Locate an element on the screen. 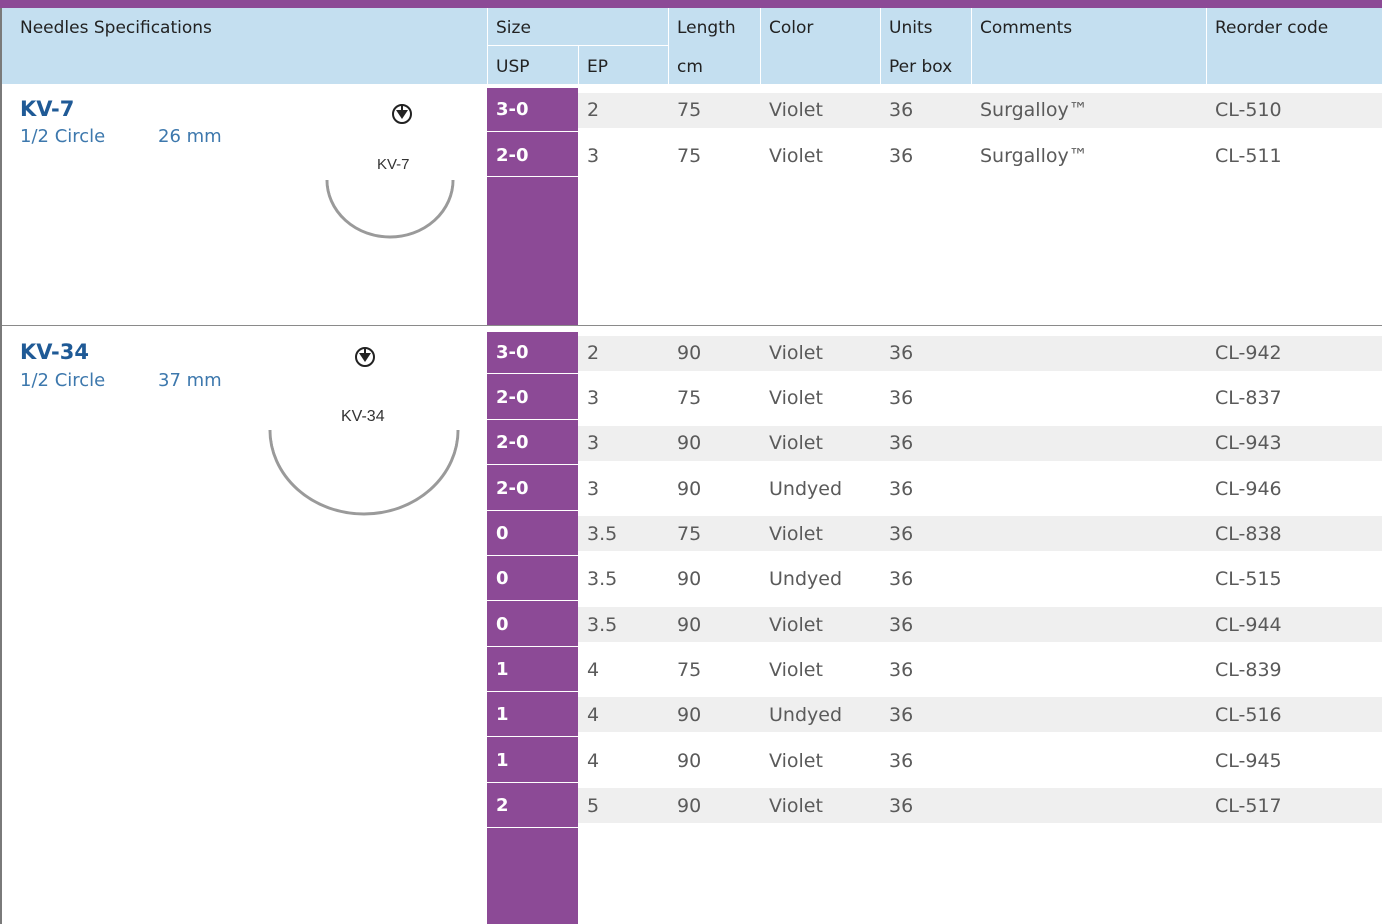 Image resolution: width=1382 pixels, height=924 pixels. needle-name: KV-7 is located at coordinates (47, 109).